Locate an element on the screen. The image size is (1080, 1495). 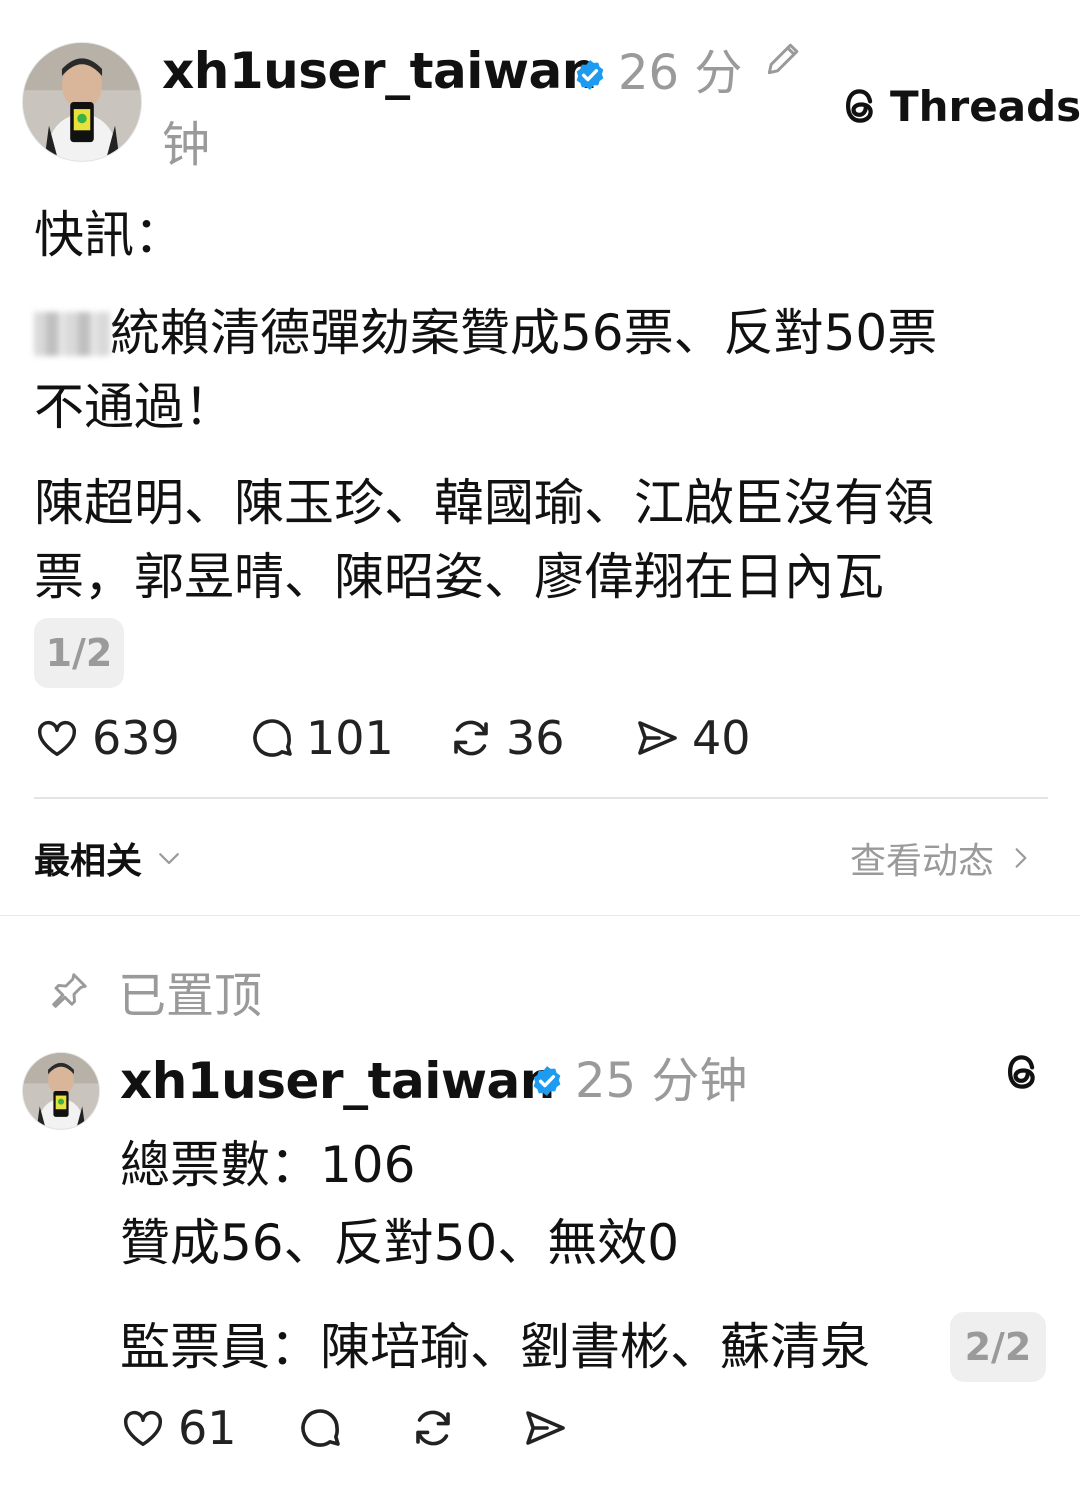
reply-like-count: 61 is located at coordinates (207, 1428).